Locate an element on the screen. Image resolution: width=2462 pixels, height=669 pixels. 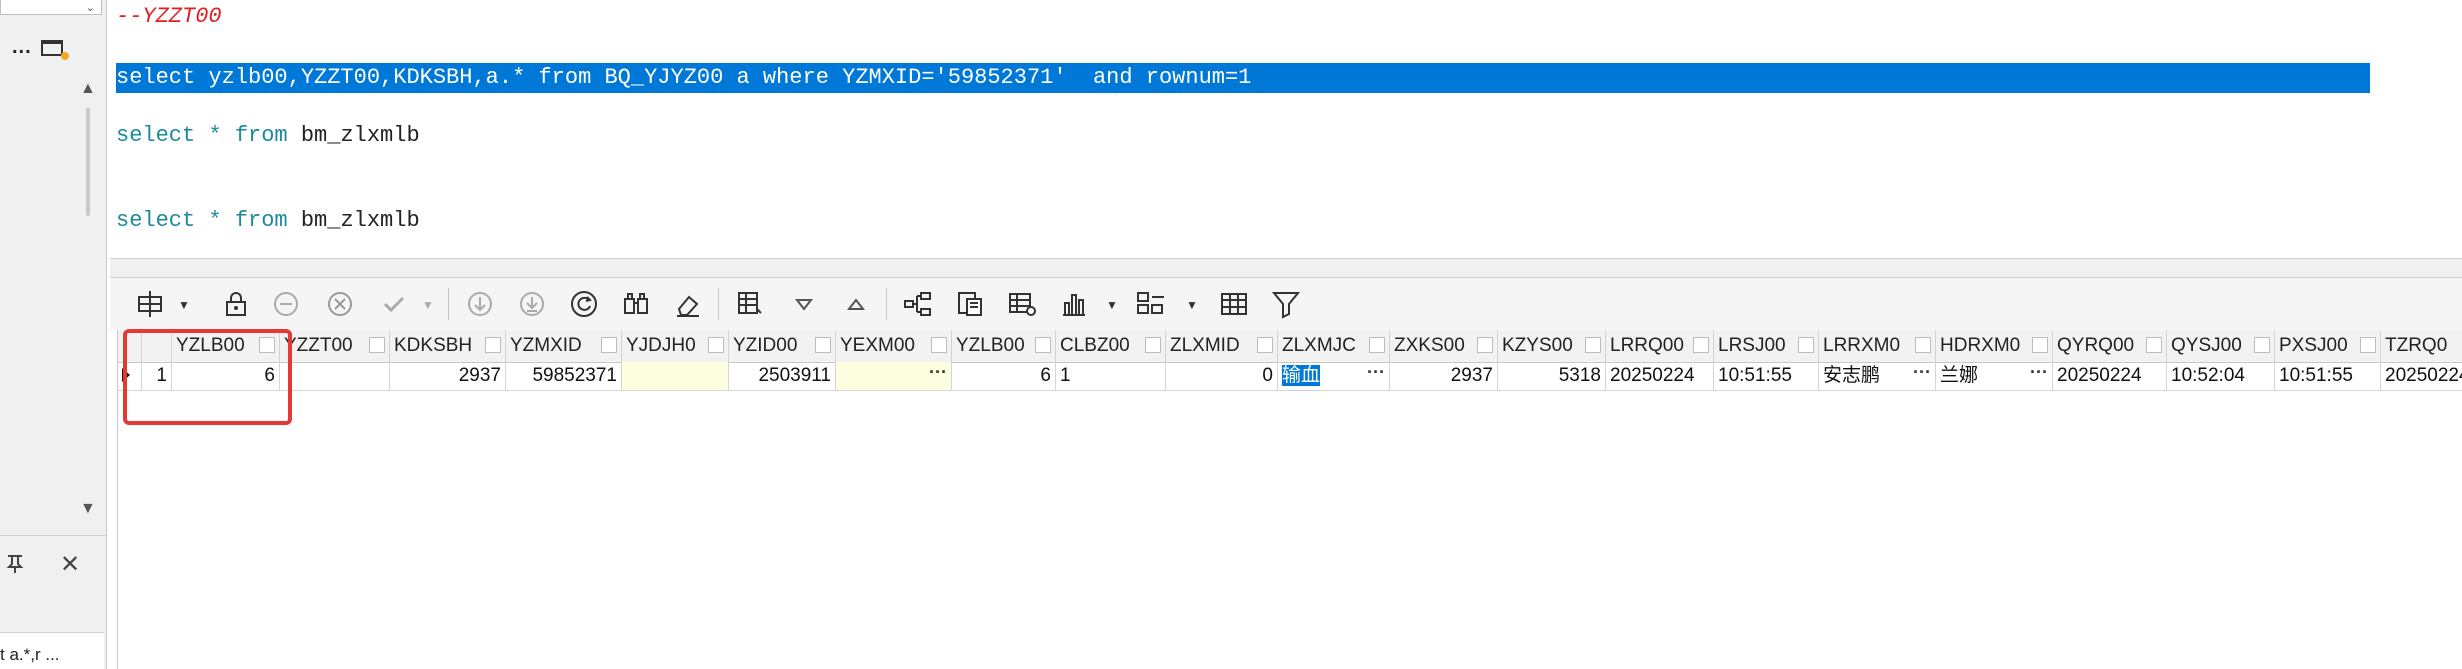
pivot-icon is located at coordinates (1152, 304).